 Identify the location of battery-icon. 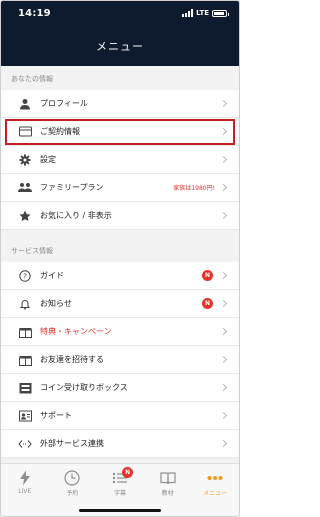
(220, 13).